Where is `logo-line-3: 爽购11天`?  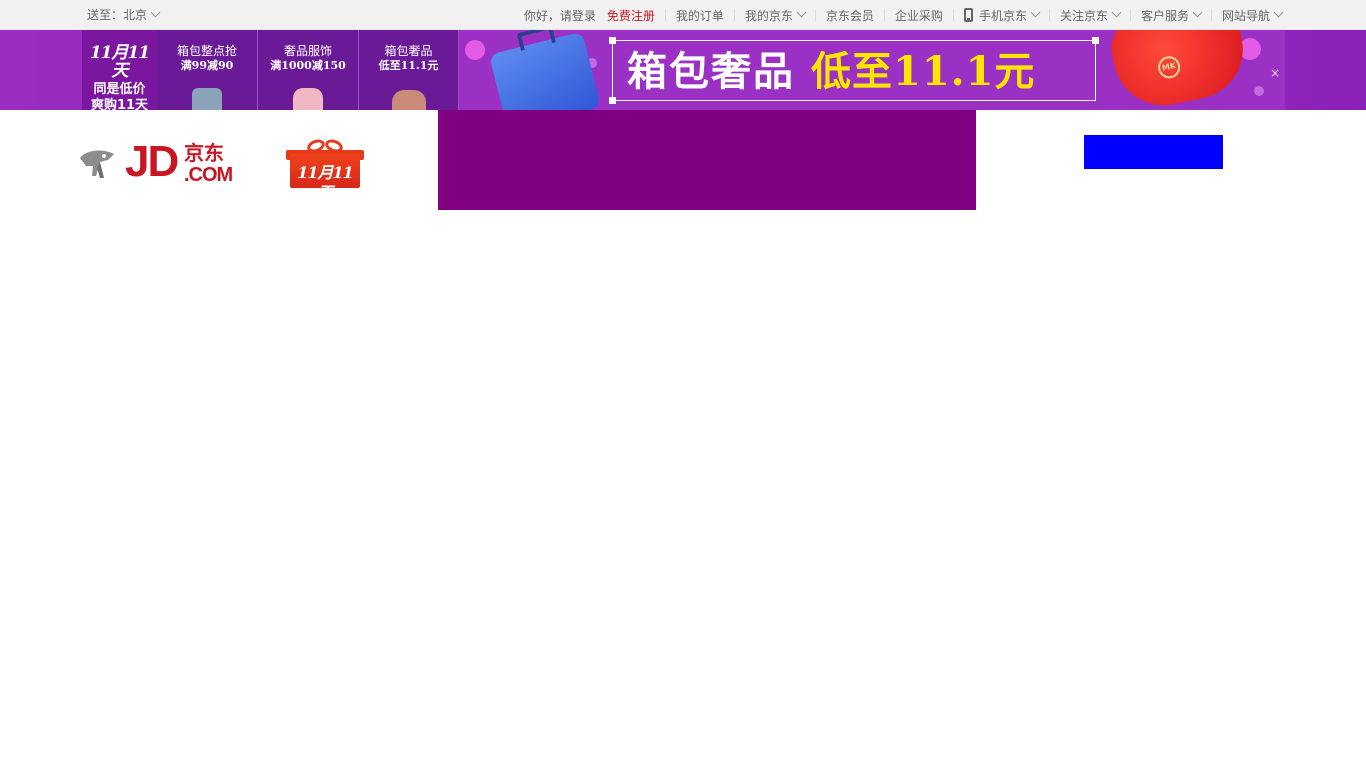
logo-line-3: 爽购11天 is located at coordinates (119, 104).